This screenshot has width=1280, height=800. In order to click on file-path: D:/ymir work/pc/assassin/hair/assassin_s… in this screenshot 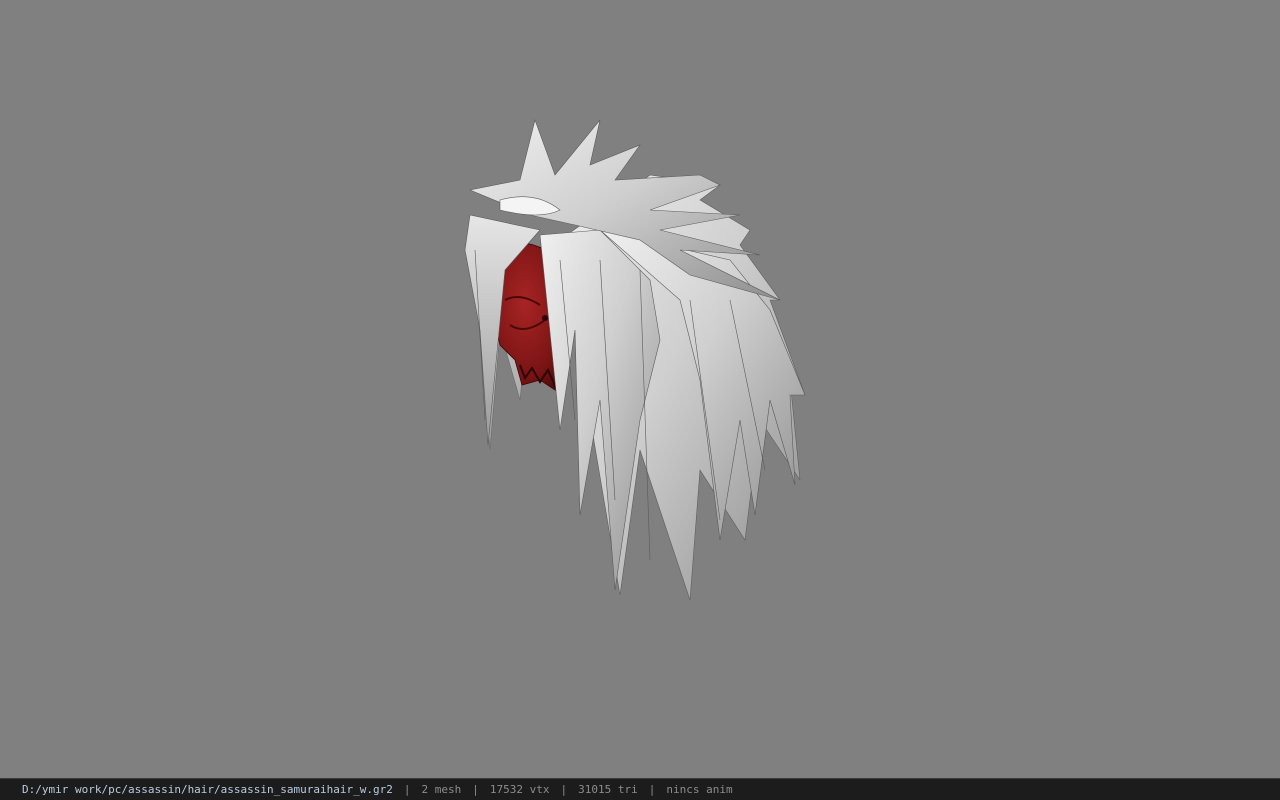, I will do `click(207, 789)`.